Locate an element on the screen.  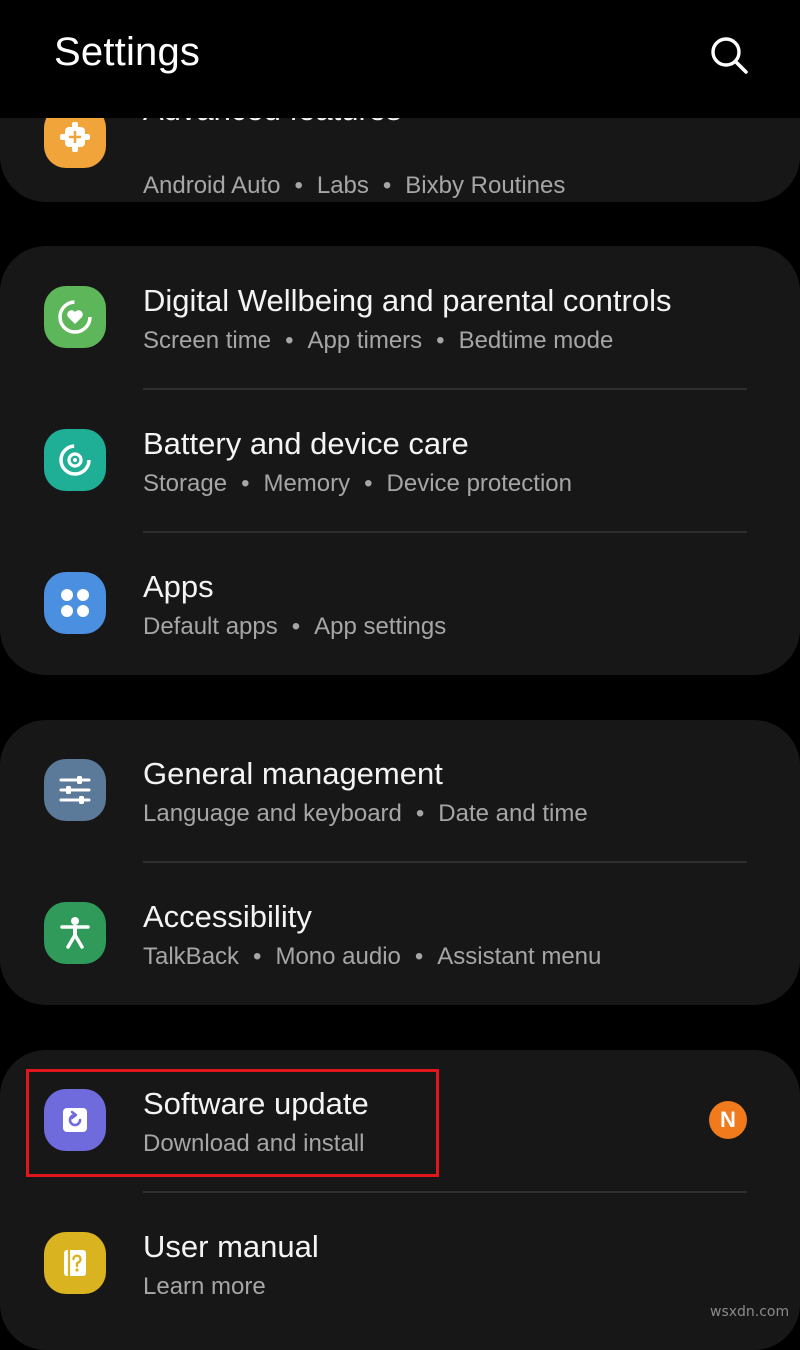
device-care-icon is located at coordinates (75, 460).